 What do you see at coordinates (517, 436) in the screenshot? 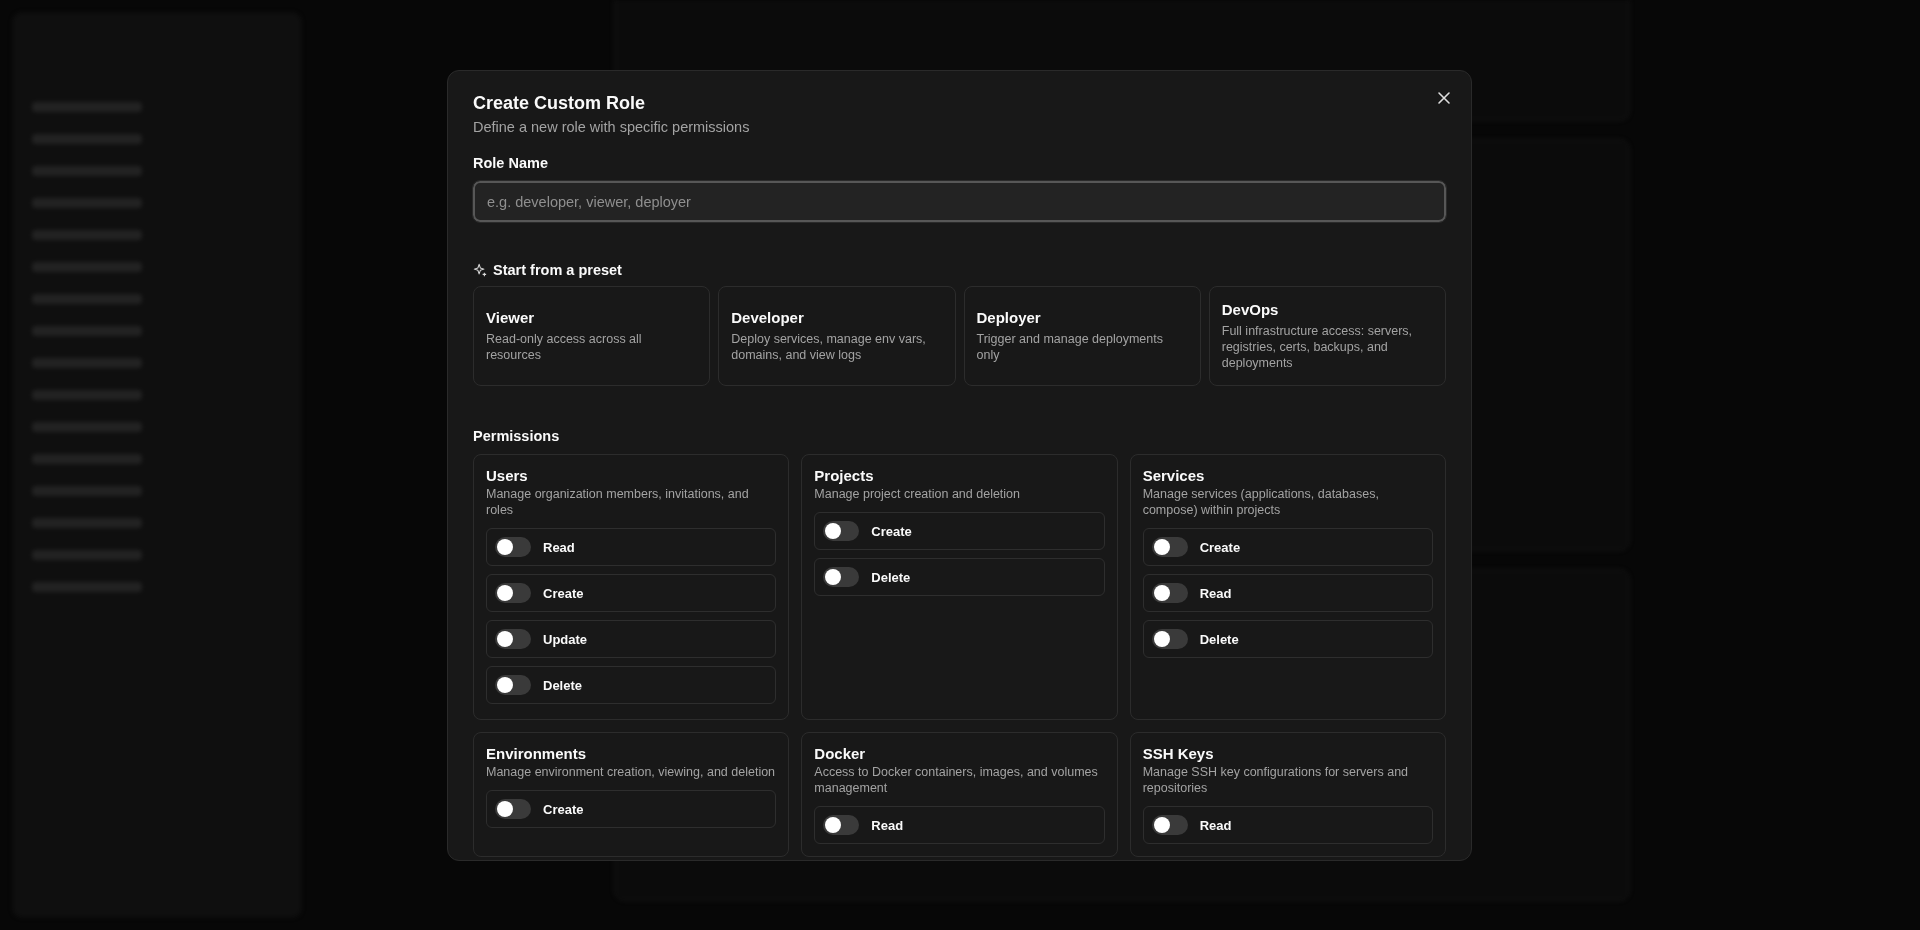
I see `section-heading: Permissions` at bounding box center [517, 436].